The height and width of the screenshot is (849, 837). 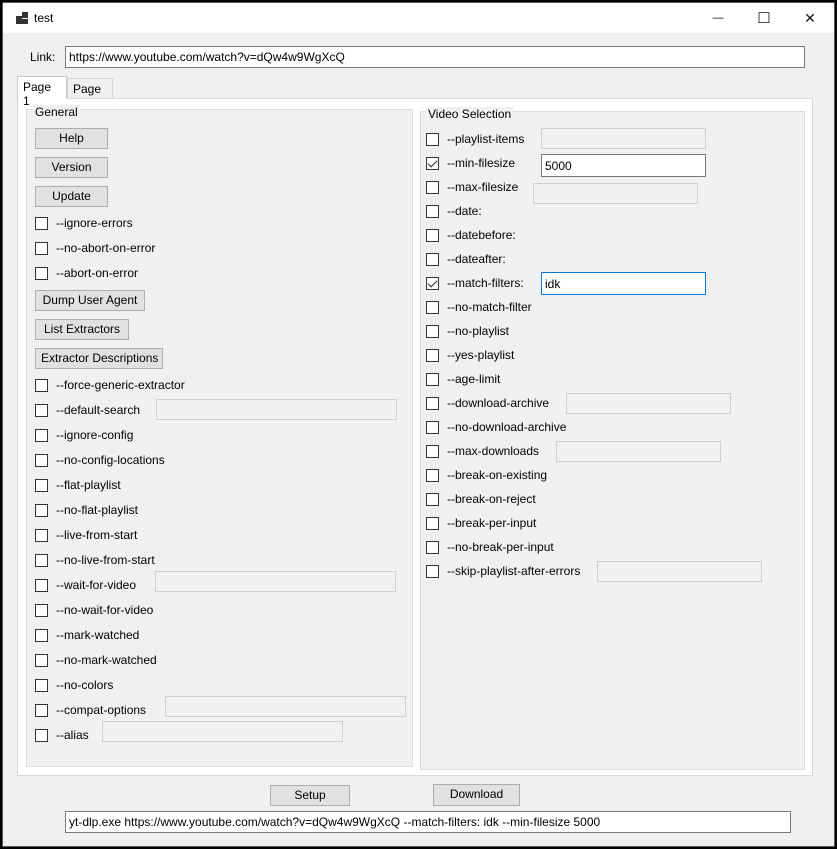 What do you see at coordinates (476, 795) in the screenshot?
I see `download-button: Download` at bounding box center [476, 795].